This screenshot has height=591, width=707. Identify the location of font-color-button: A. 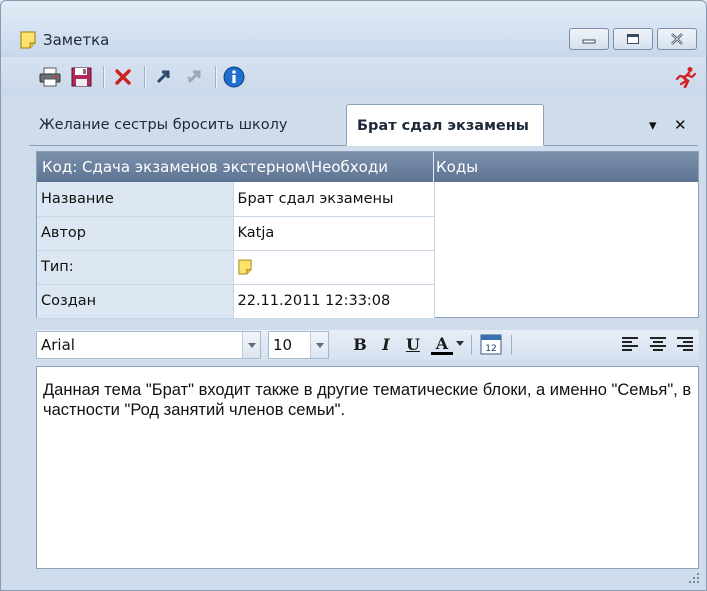
(442, 344).